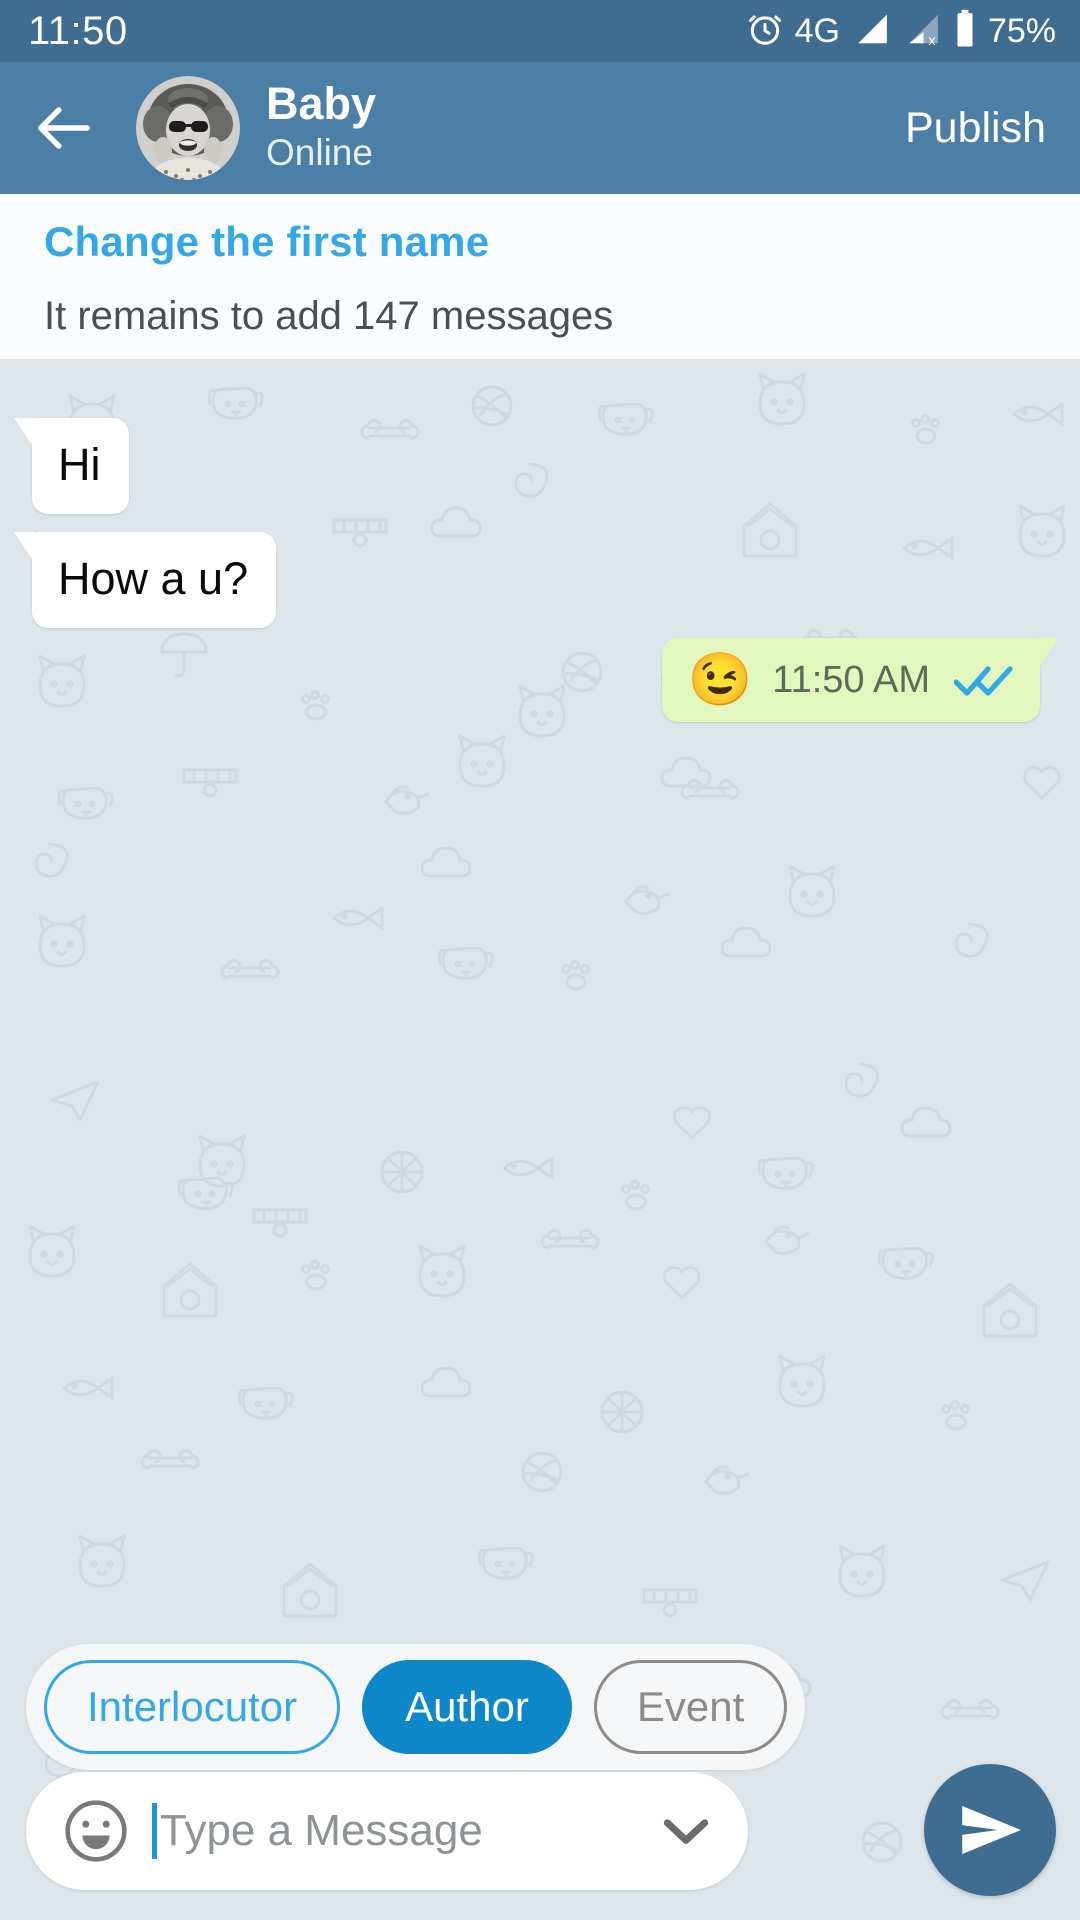 The height and width of the screenshot is (1920, 1080). I want to click on publish-button: Publish, so click(975, 128).